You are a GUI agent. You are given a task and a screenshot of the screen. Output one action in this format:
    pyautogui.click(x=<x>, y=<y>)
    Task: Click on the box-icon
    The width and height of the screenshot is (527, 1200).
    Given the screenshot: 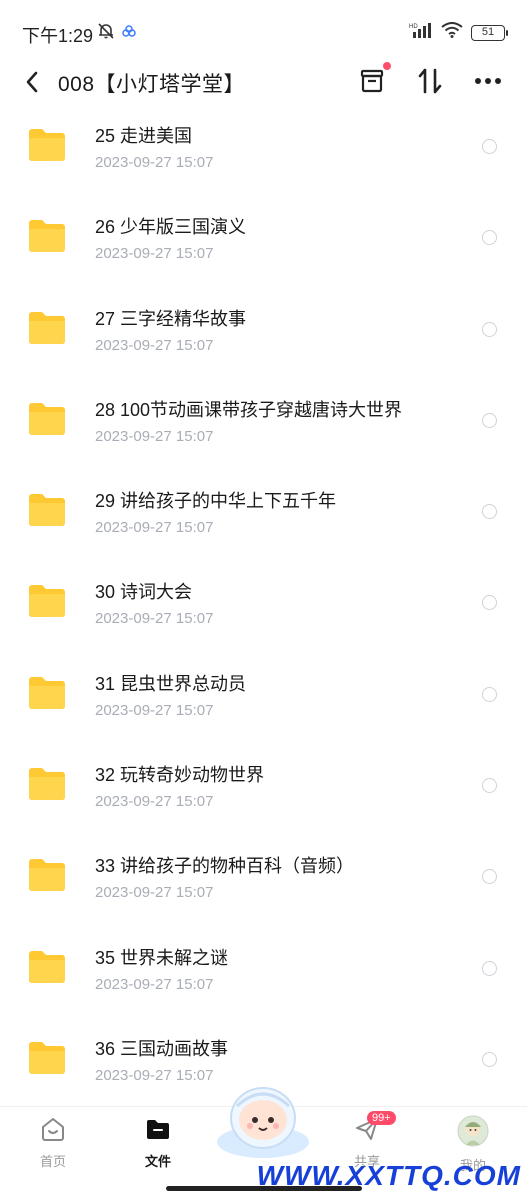 What is the action you would take?
    pyautogui.click(x=372, y=81)
    